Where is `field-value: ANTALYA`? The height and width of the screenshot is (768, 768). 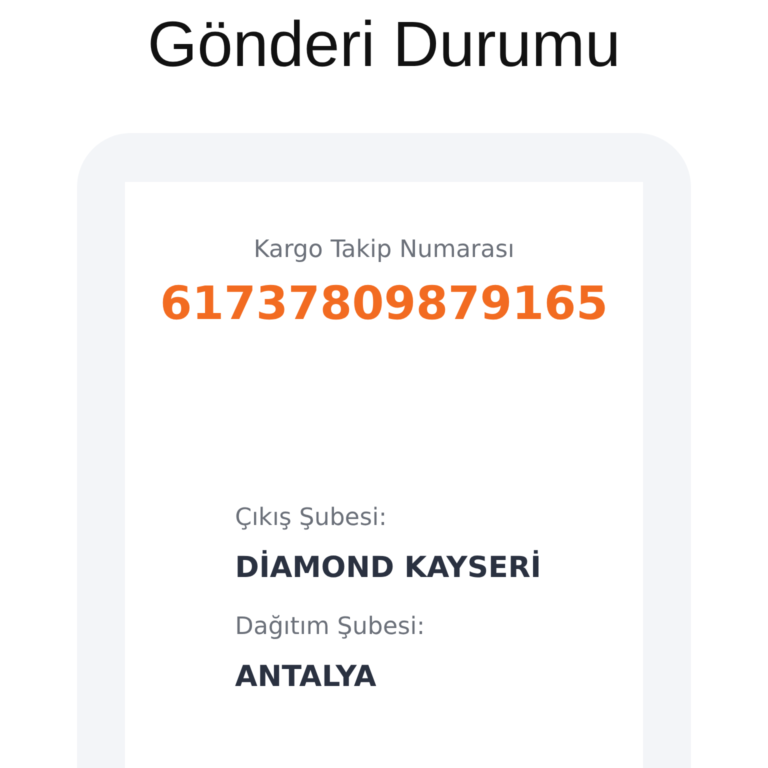
field-value: ANTALYA is located at coordinates (306, 676).